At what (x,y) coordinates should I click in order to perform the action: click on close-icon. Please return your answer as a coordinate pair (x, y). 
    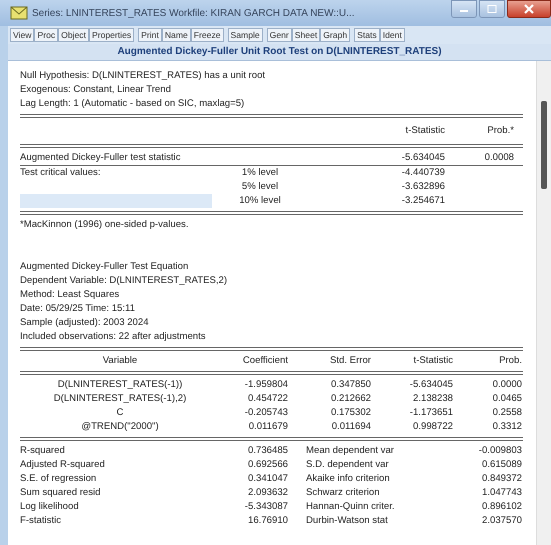
    Looking at the image, I should click on (529, 9).